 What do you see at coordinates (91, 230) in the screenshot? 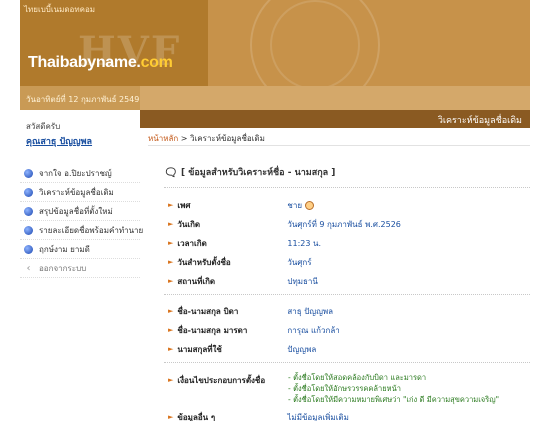
I see `sidebar-item-label: รายละเอียดชื่อพร้อมคำทำนาย` at bounding box center [91, 230].